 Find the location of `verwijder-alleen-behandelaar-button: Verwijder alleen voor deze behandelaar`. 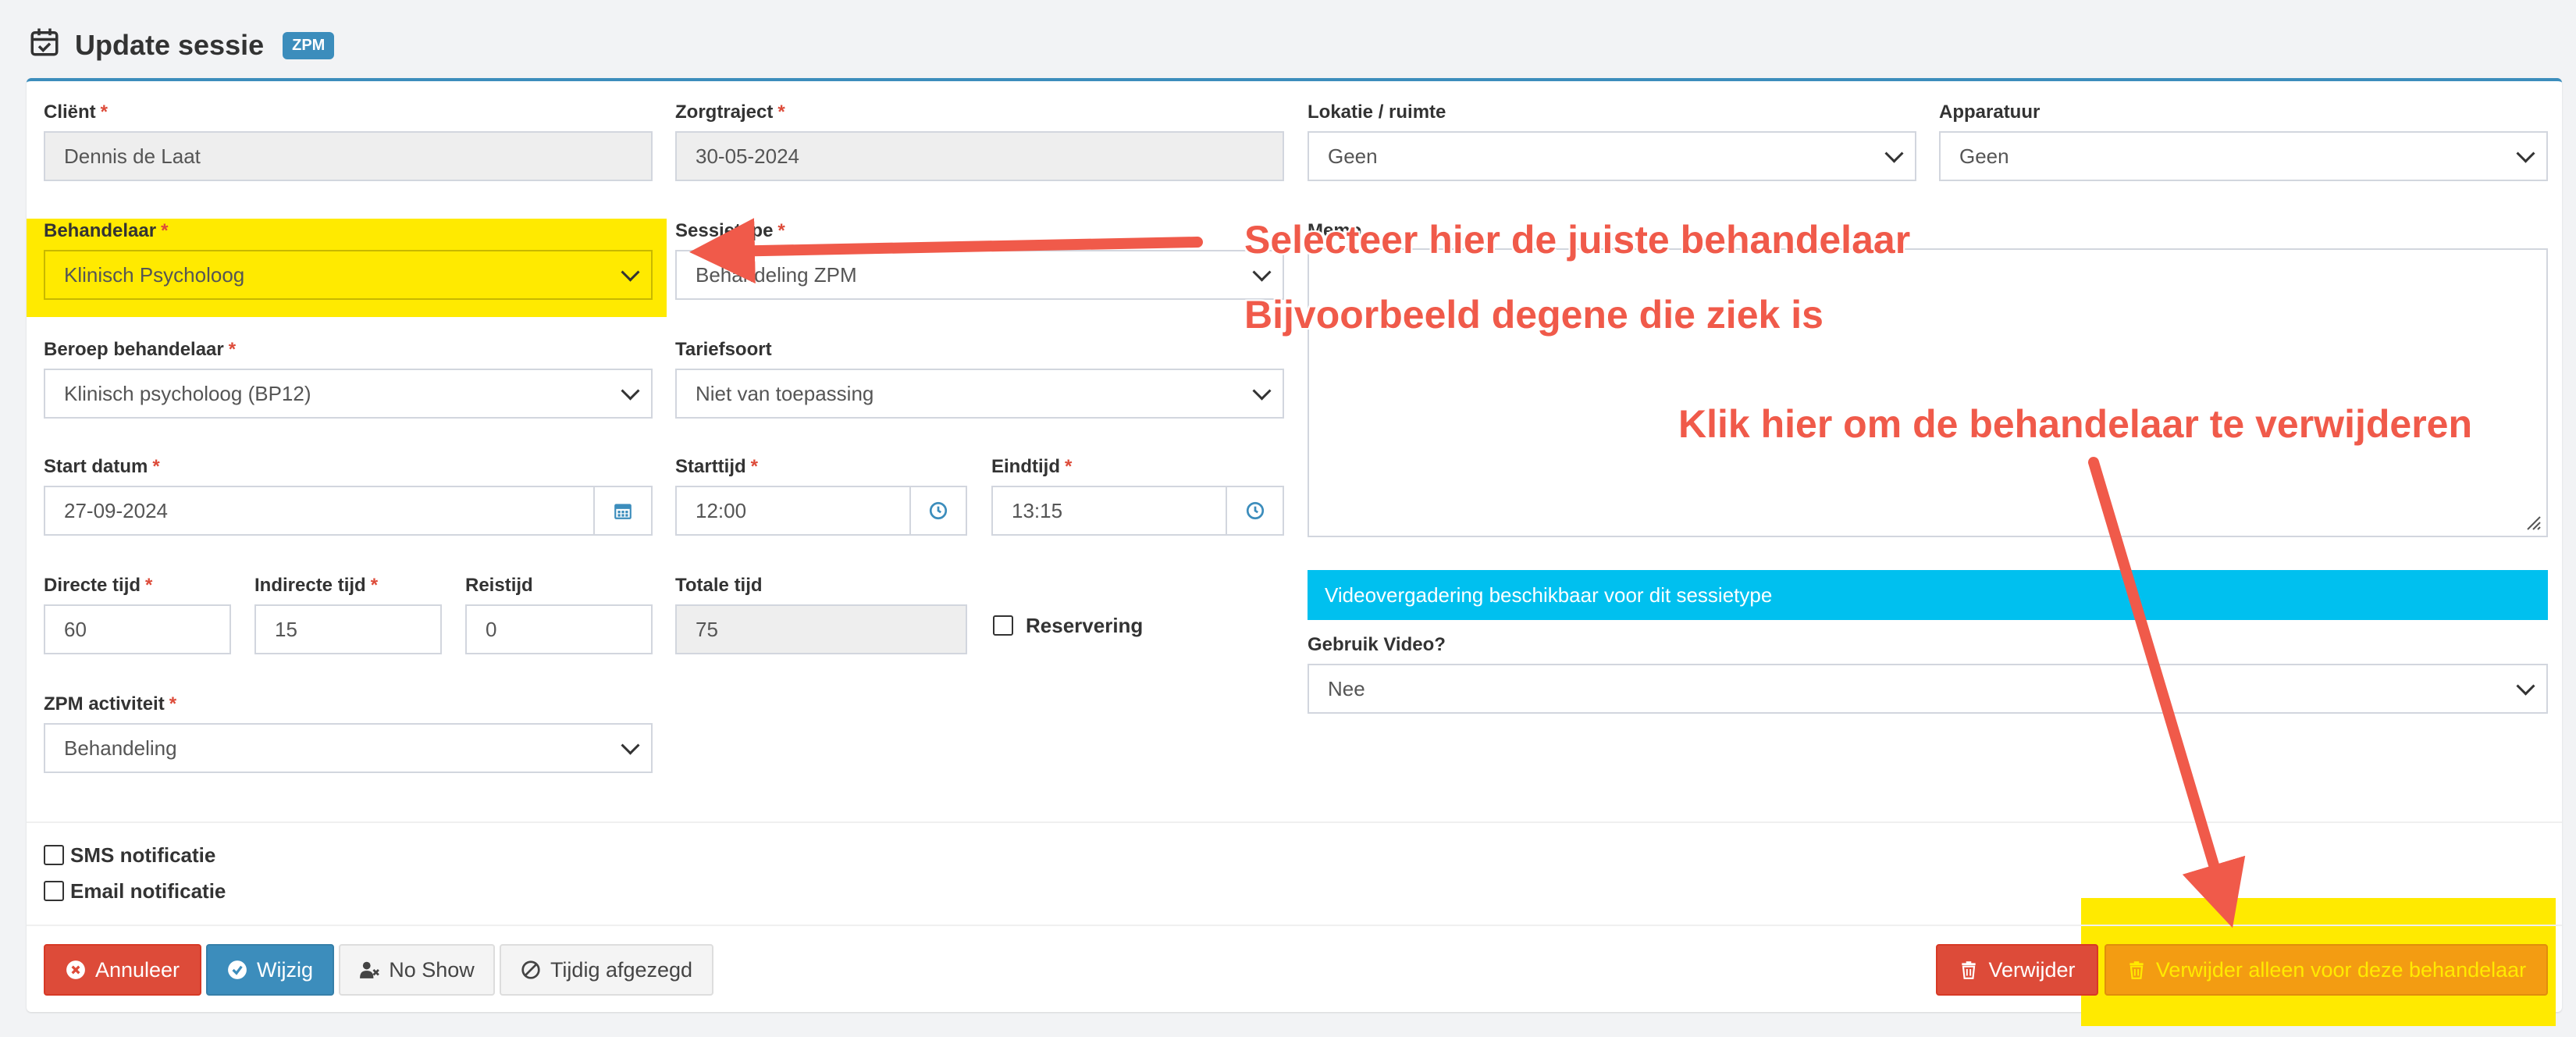

verwijder-alleen-behandelaar-button: Verwijder alleen voor deze behandelaar is located at coordinates (2326, 970).